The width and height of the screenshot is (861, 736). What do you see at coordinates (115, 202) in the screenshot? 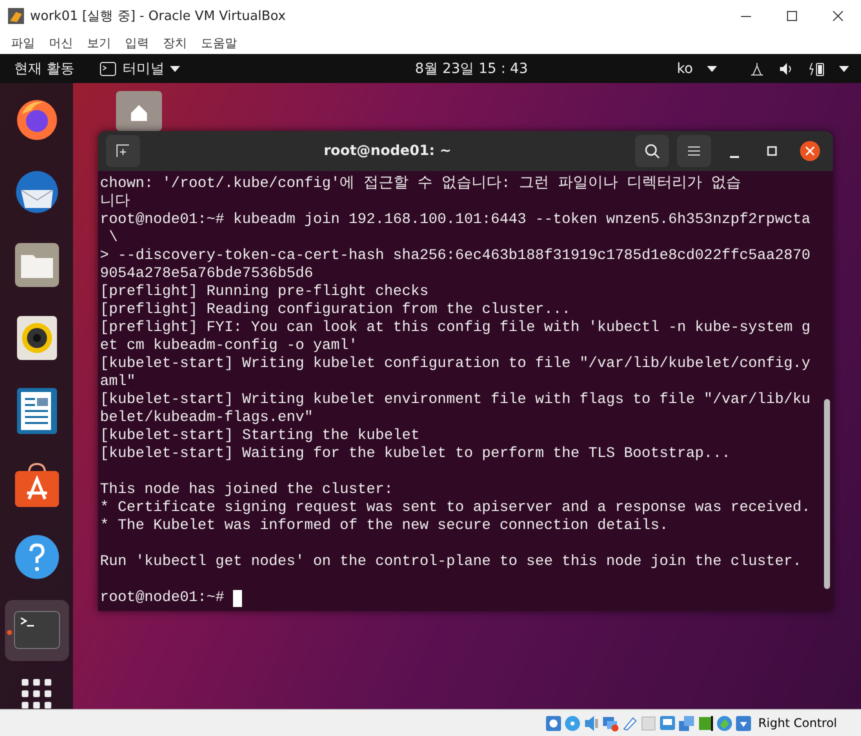
I see `terminal-line: 니다` at bounding box center [115, 202].